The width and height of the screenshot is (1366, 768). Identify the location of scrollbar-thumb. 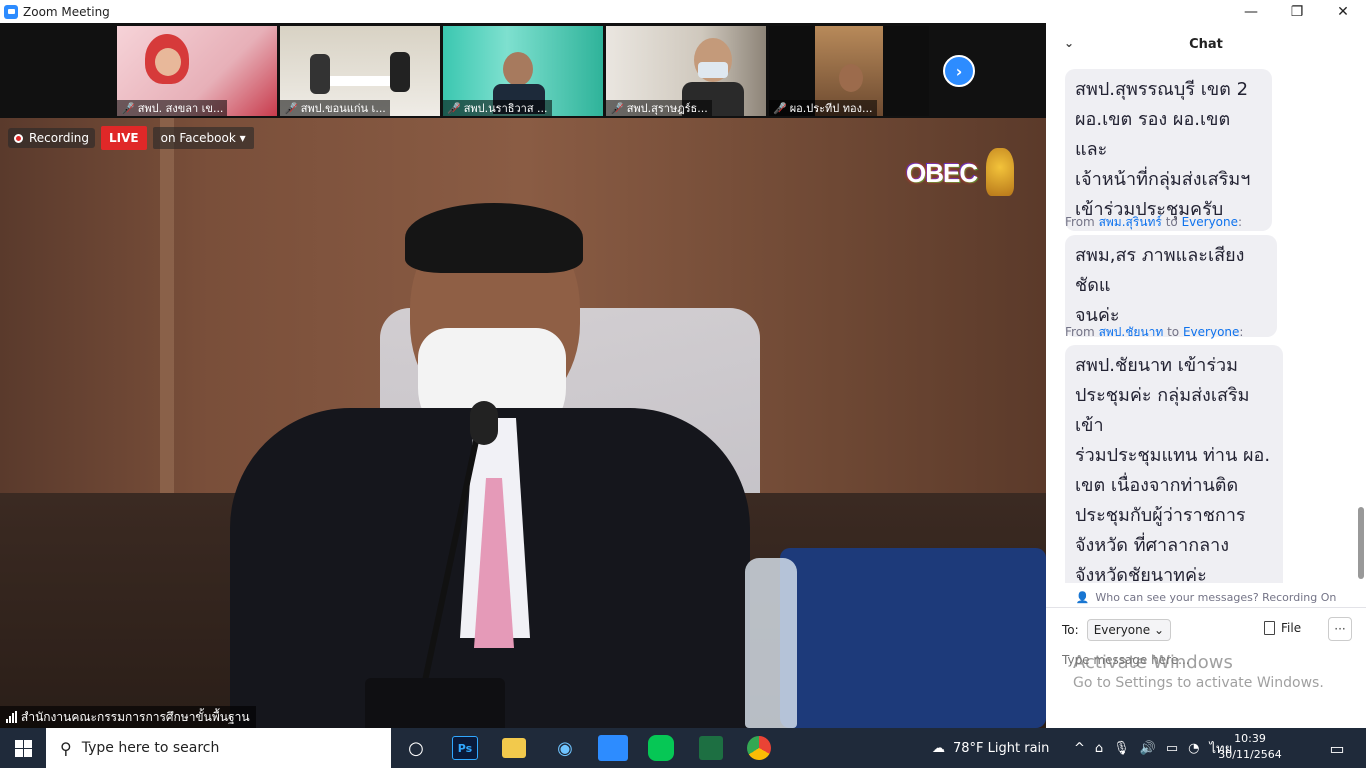
(1361, 543).